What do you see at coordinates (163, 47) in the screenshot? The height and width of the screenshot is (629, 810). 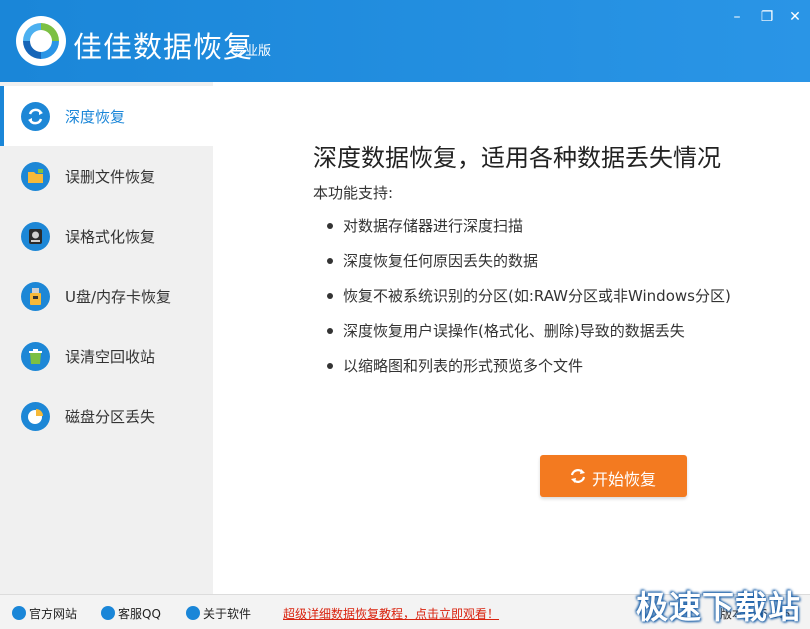 I see `app-title: 佳佳数据恢复` at bounding box center [163, 47].